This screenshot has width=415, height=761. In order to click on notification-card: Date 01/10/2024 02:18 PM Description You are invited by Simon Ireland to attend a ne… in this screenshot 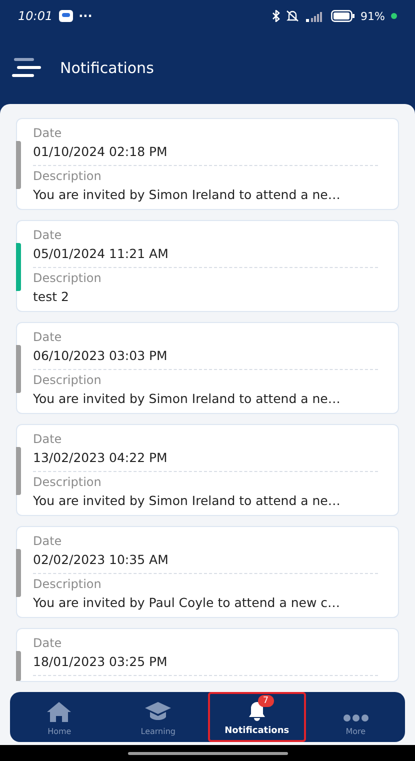, I will do `click(207, 164)`.